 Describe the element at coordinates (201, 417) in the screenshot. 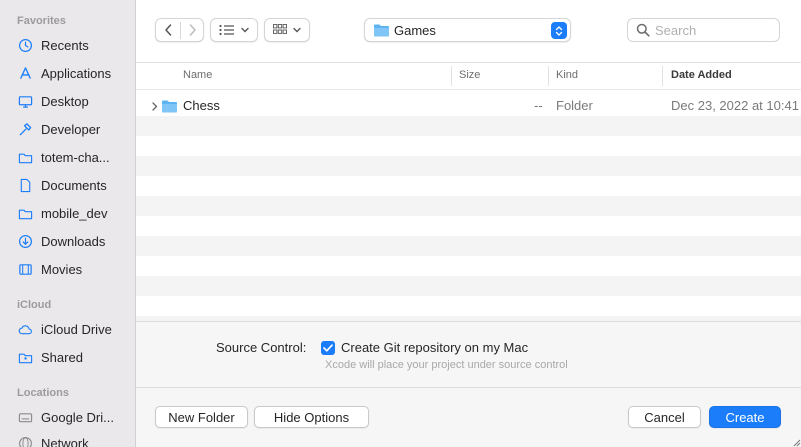

I see `new-folder-button: New Folder` at that location.